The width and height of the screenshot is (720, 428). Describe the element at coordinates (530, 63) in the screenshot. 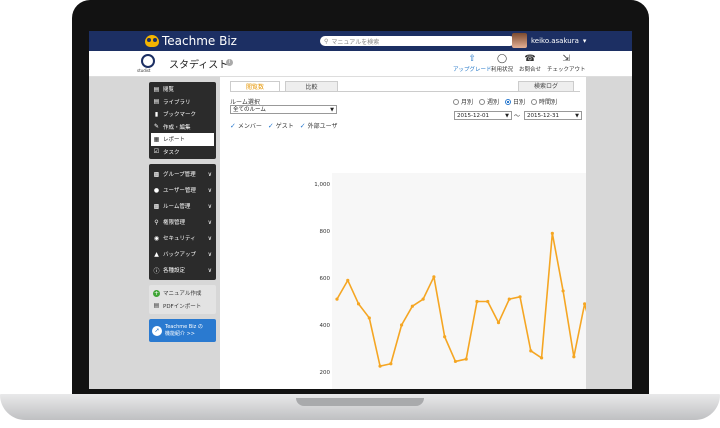

I see `contact-button: ☎ お問合せ` at that location.